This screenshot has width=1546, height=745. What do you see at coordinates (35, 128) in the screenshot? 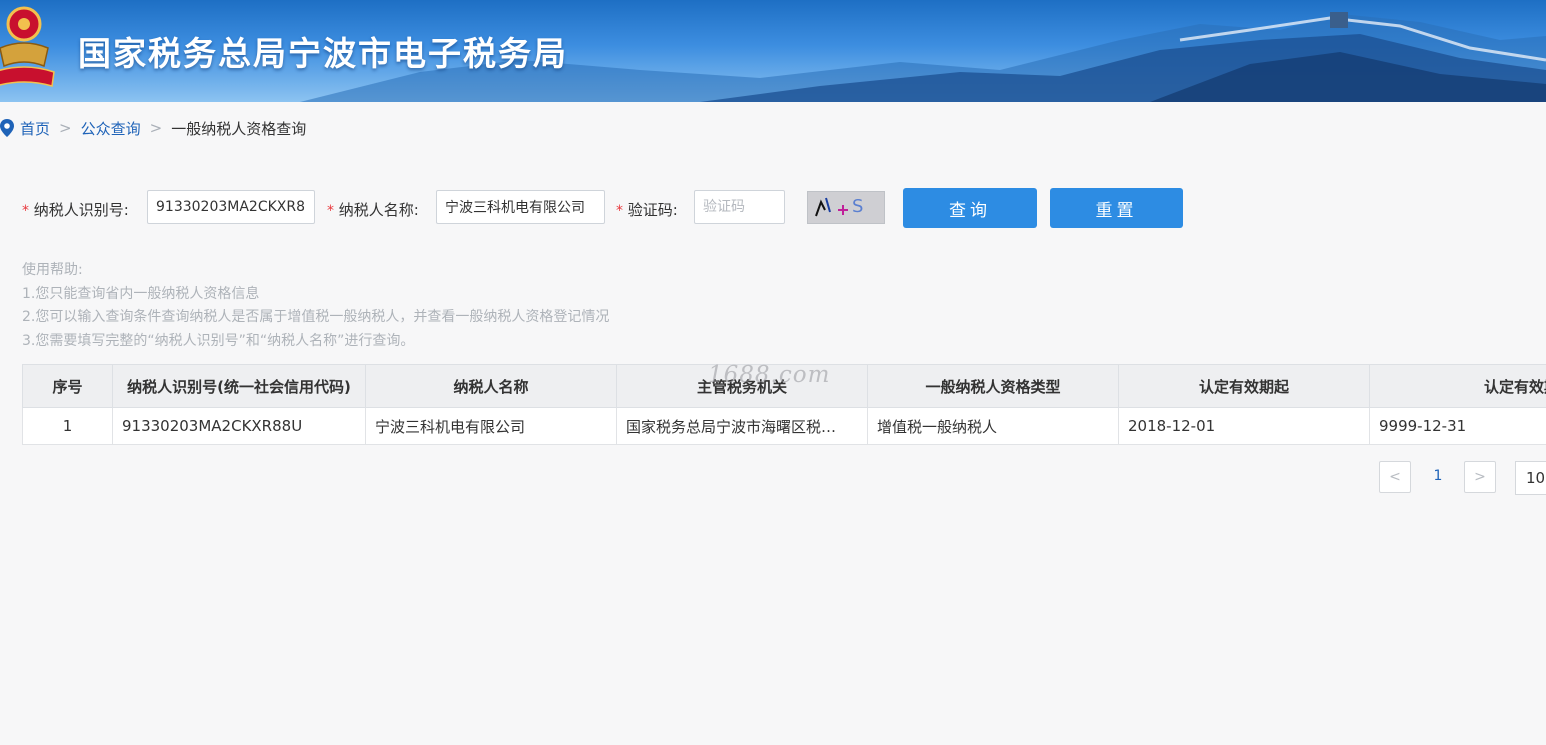
I see `breadcrumb-home-link: 首页` at bounding box center [35, 128].